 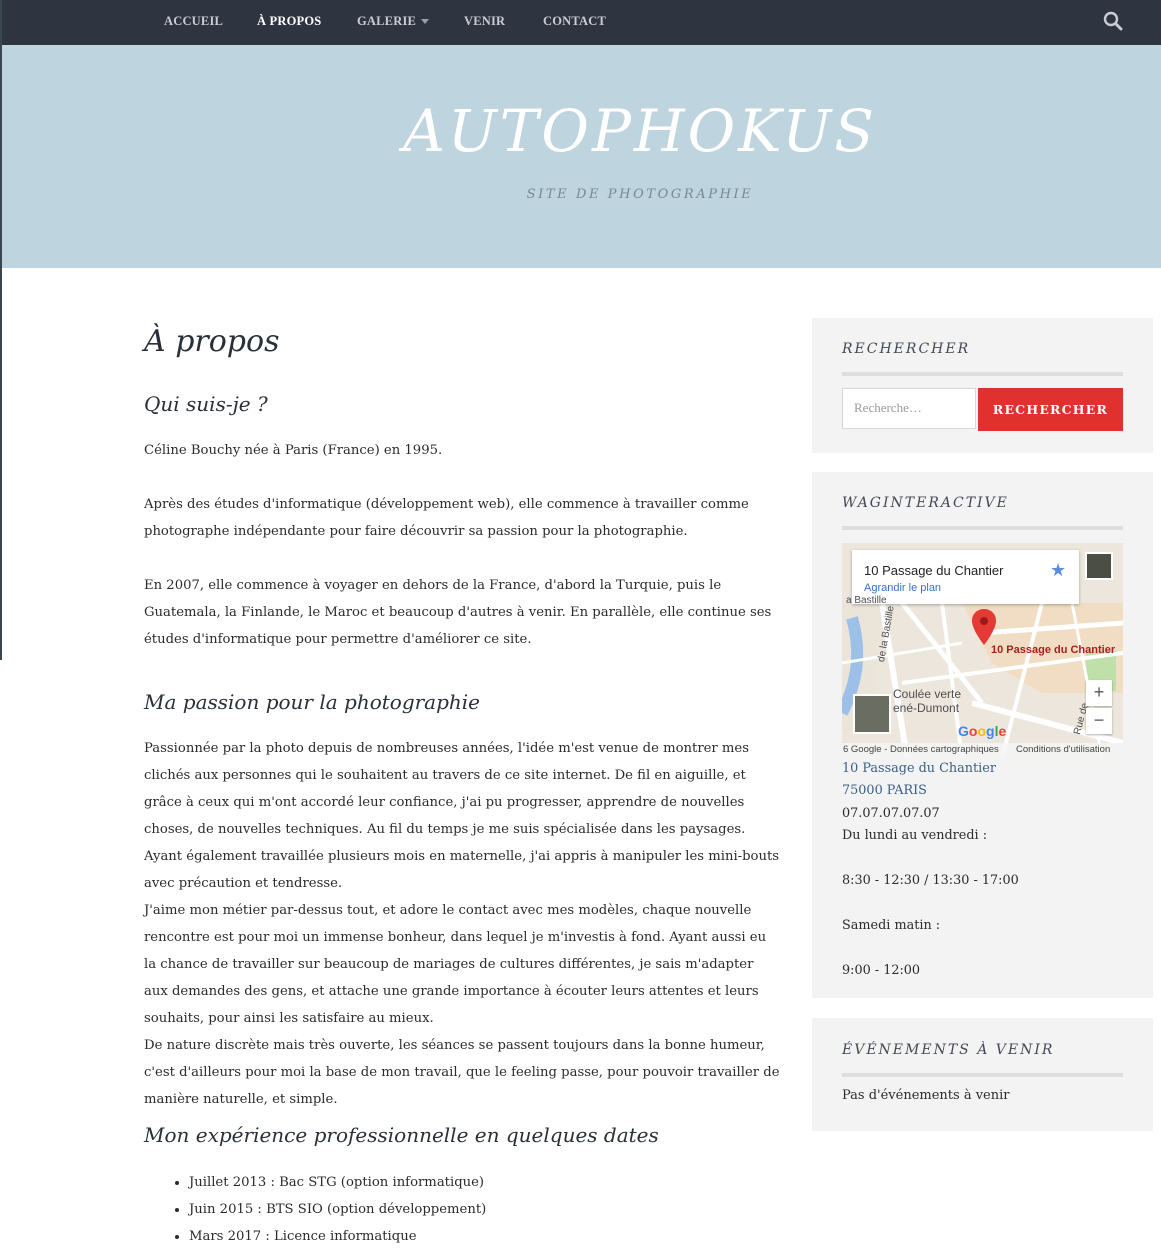 What do you see at coordinates (337, 1236) in the screenshot?
I see `list-item: Mars 2017 : Licence informatique` at bounding box center [337, 1236].